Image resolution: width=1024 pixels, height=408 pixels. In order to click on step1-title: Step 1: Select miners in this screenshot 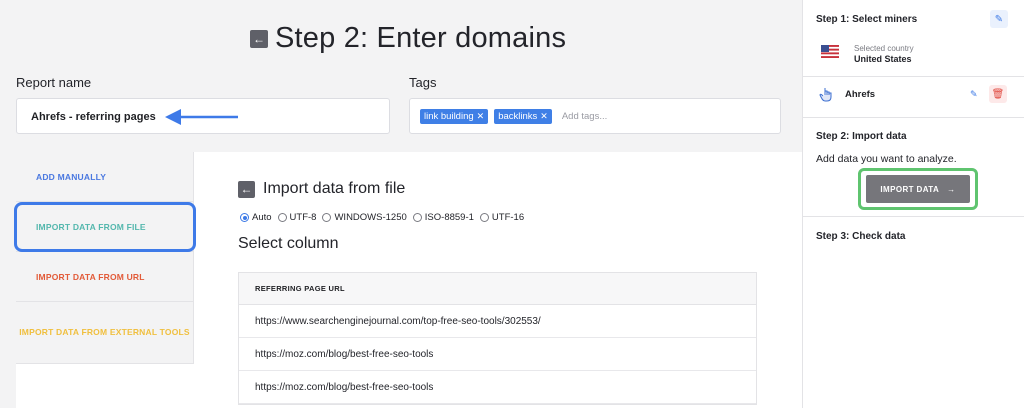, I will do `click(867, 19)`.